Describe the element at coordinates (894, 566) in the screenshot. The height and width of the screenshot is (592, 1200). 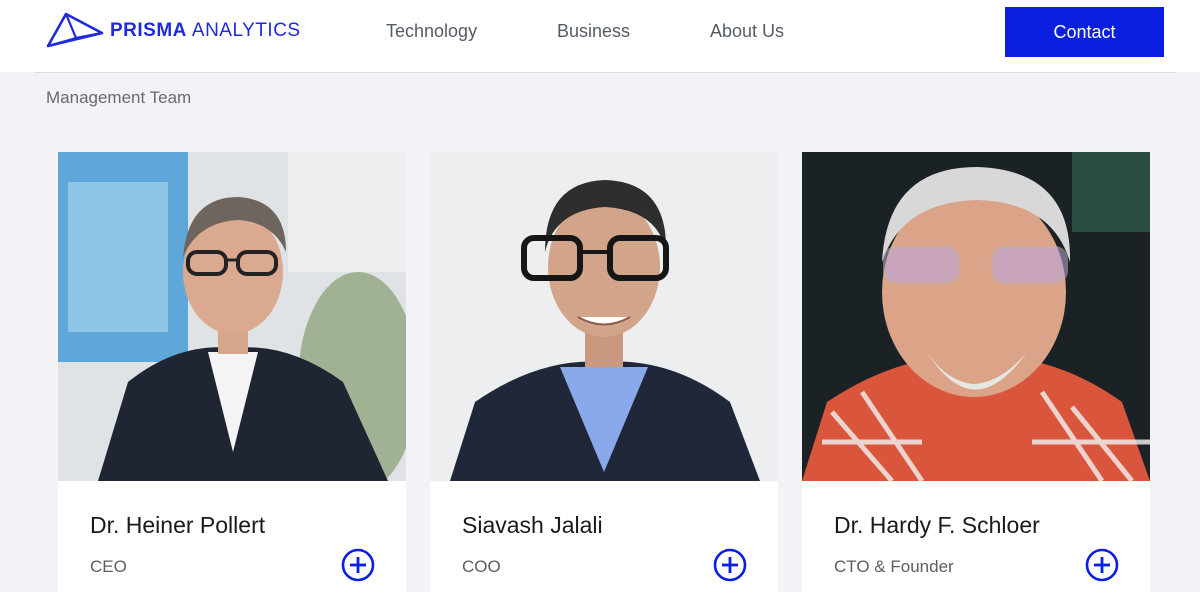
I see `member-role: CTO & Founder` at that location.